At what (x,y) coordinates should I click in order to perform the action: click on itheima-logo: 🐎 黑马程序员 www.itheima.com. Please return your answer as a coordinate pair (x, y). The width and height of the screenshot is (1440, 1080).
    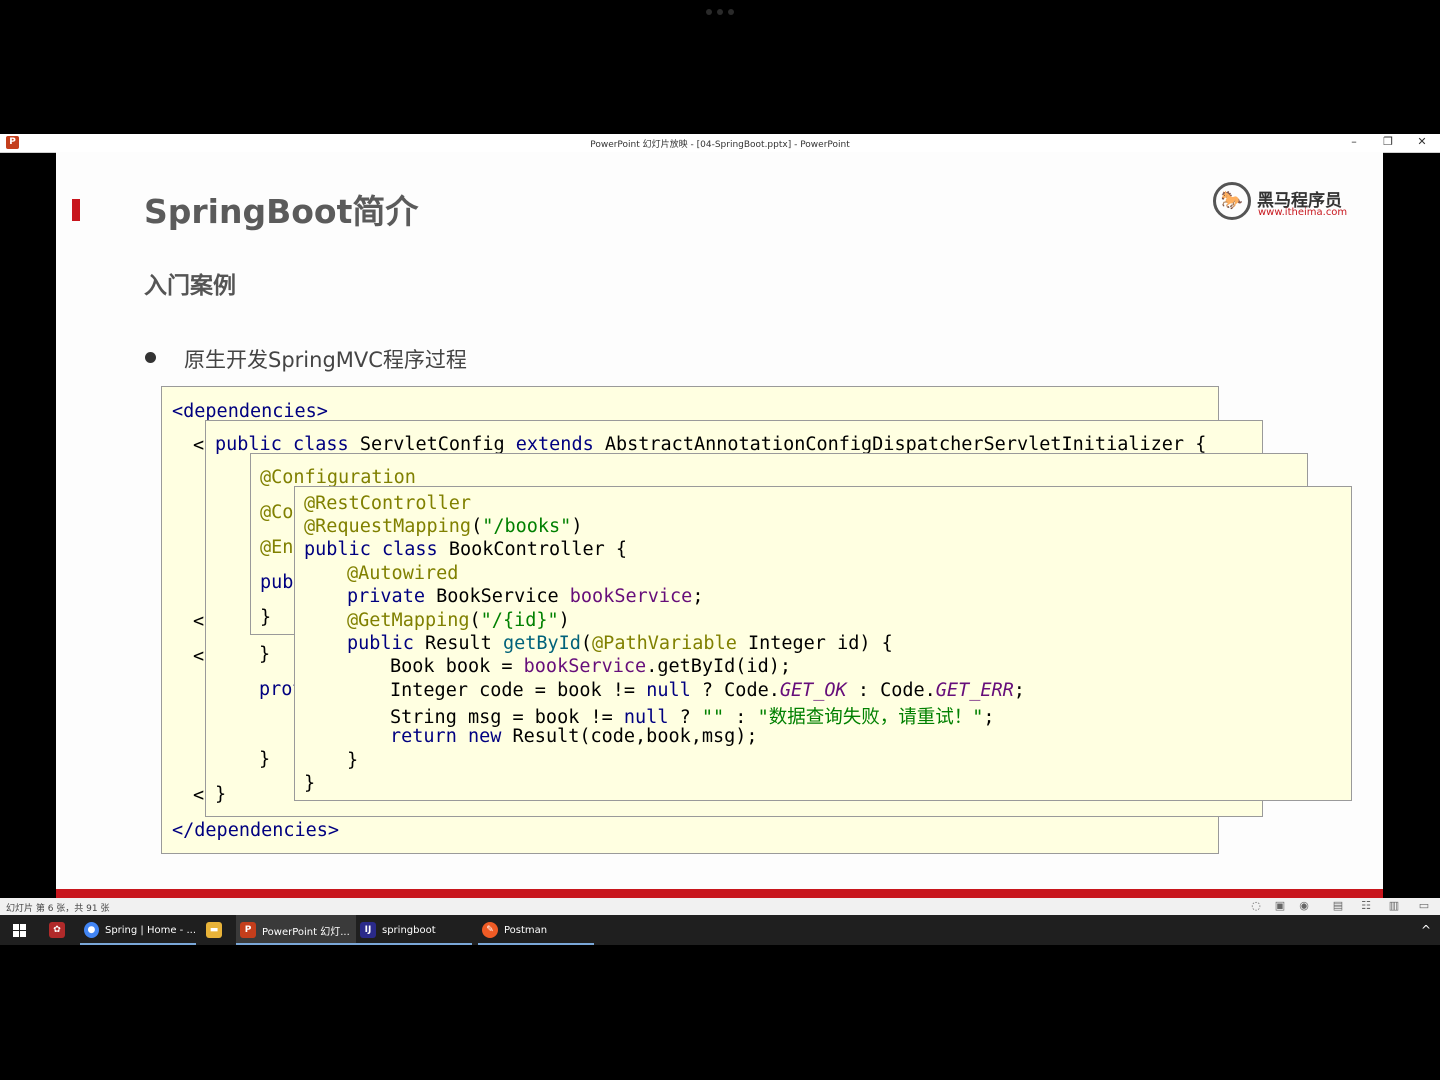
    Looking at the image, I should click on (1283, 203).